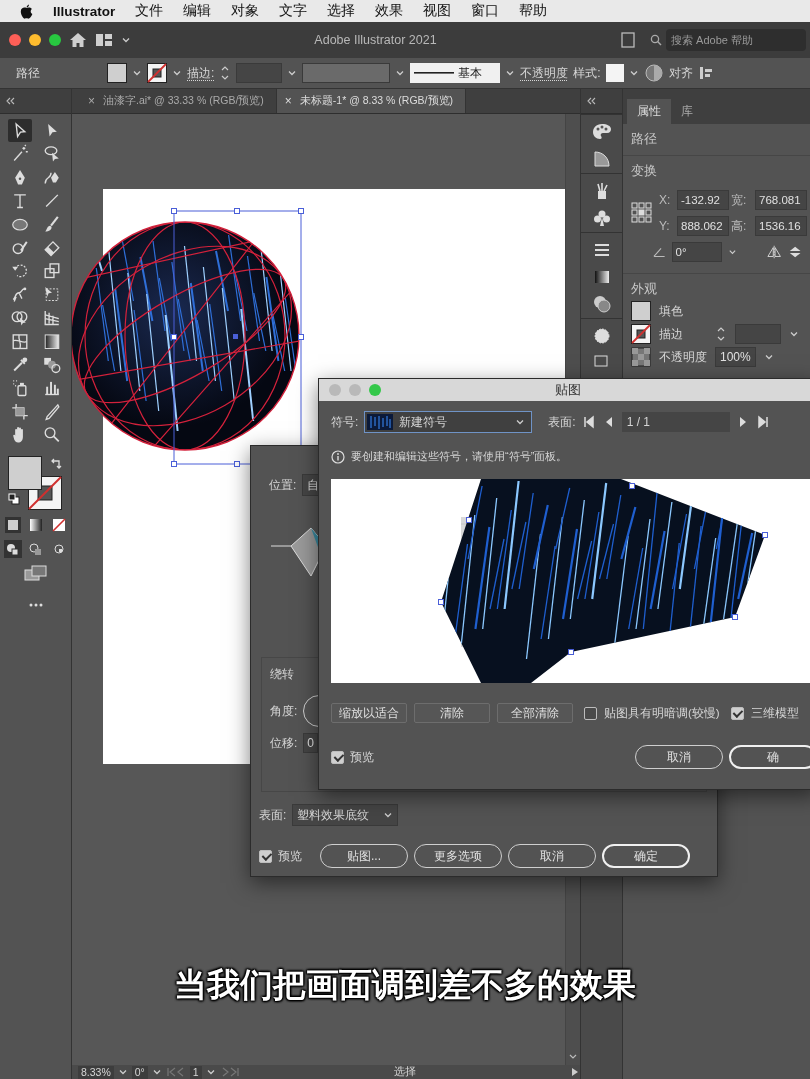  What do you see at coordinates (535, 713) in the screenshot?
I see `dialog-button: 全部清除` at bounding box center [535, 713].